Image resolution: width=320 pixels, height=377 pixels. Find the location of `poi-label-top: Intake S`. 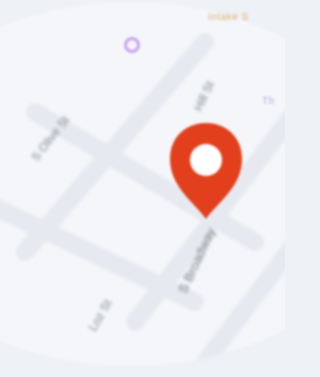

poi-label-top: Intake S is located at coordinates (228, 17).